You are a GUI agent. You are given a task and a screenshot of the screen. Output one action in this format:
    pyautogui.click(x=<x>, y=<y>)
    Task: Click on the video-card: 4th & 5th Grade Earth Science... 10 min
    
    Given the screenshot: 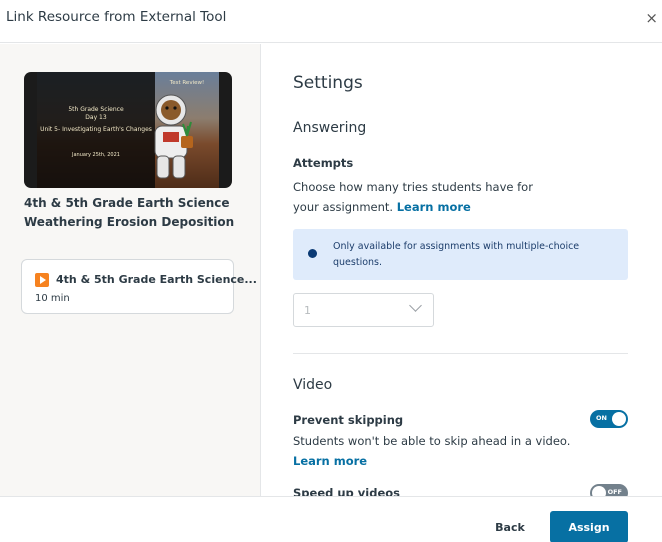 What is the action you would take?
    pyautogui.click(x=139, y=286)
    